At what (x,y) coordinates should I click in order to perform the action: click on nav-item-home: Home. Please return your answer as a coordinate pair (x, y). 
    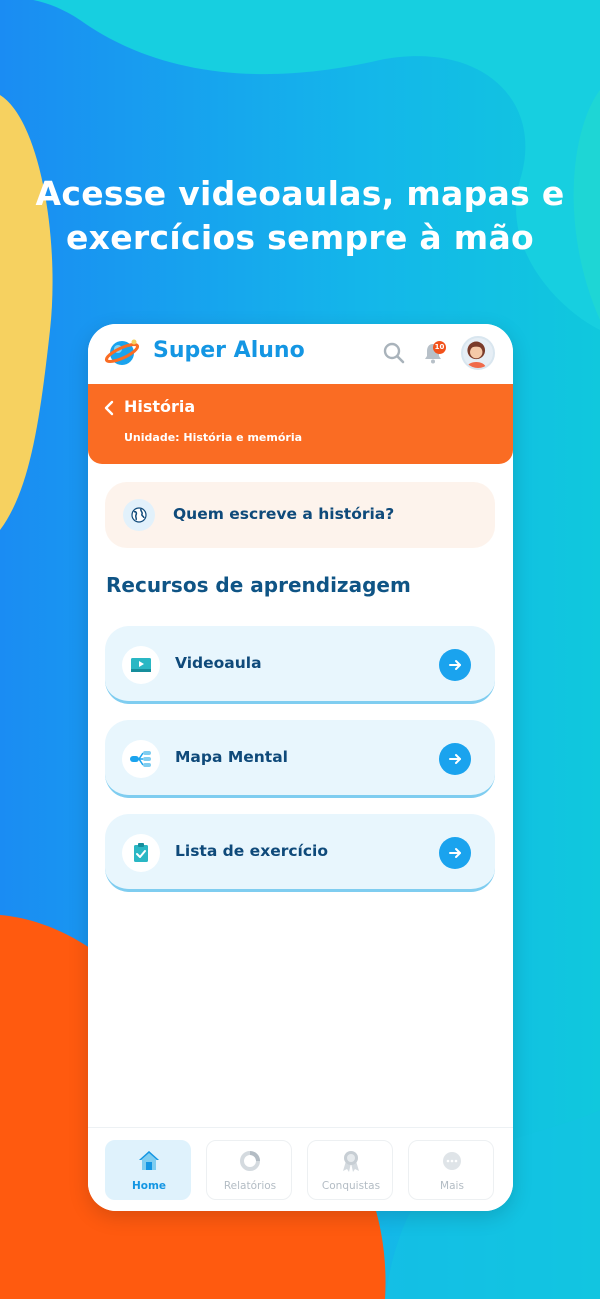
    Looking at the image, I should click on (148, 1170).